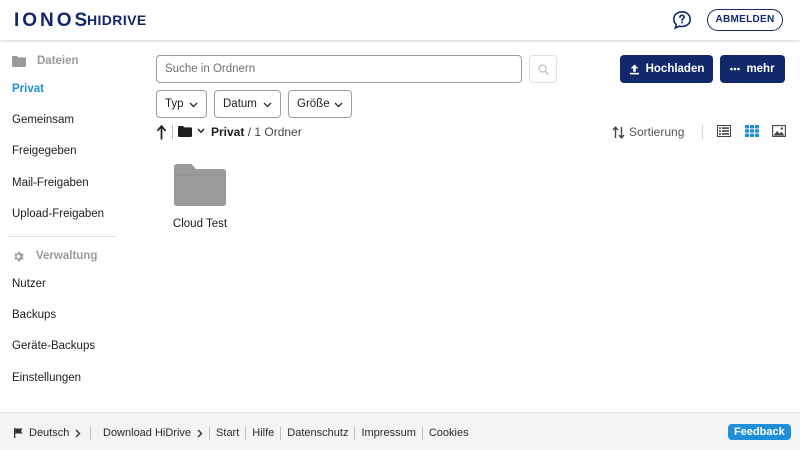 This screenshot has width=800, height=450. What do you see at coordinates (759, 432) in the screenshot?
I see `feedback-button: Feedback` at bounding box center [759, 432].